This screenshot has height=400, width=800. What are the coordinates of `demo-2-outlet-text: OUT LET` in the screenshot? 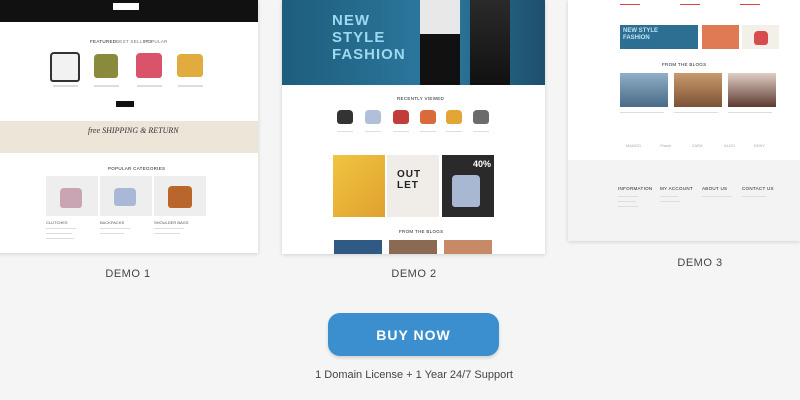 It's located at (409, 180).